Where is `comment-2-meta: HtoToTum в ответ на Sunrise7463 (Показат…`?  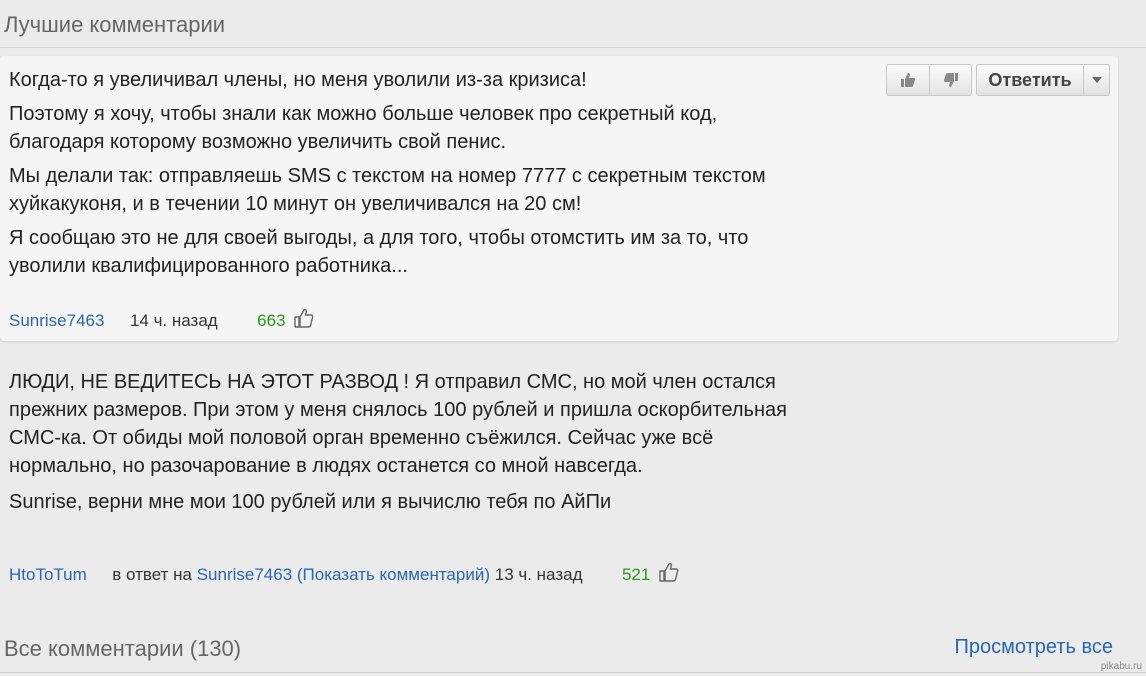
comment-2-meta: HtoToTum в ответ на Sunrise7463 (Показат… is located at coordinates (344, 573).